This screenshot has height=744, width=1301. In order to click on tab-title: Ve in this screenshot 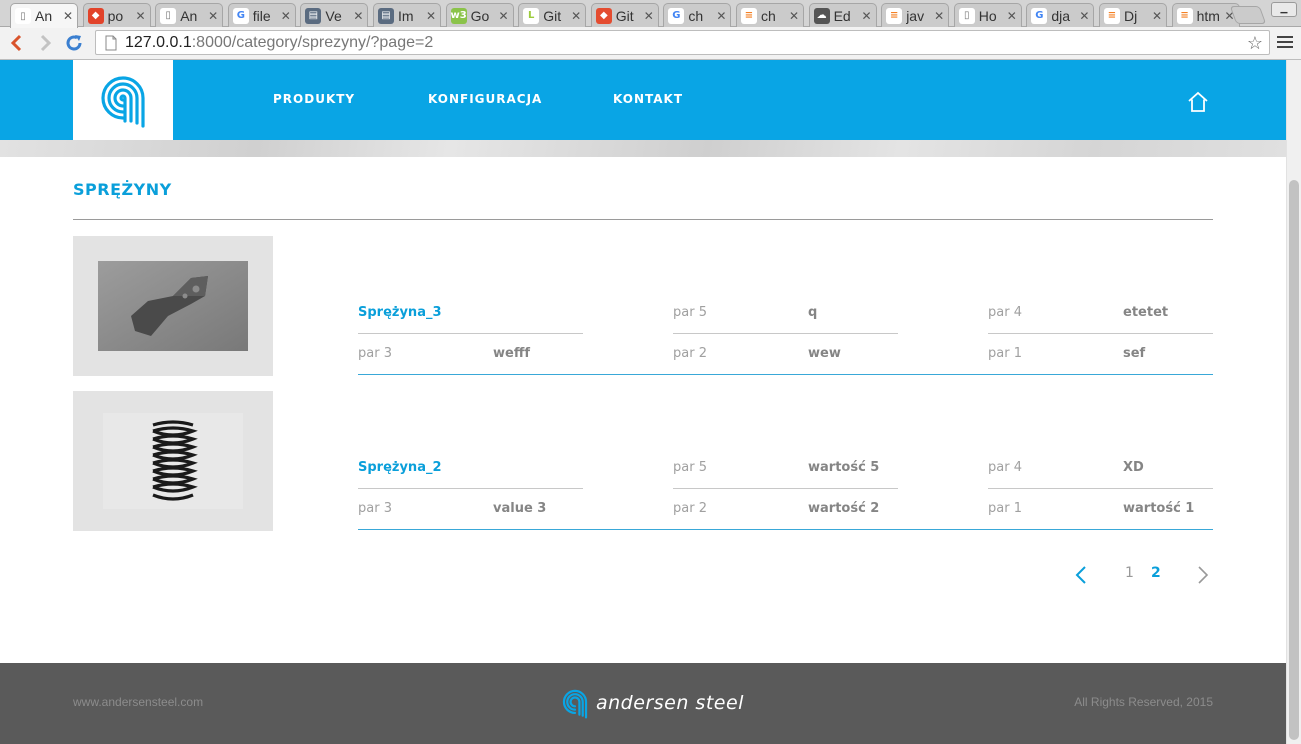, I will do `click(333, 15)`.